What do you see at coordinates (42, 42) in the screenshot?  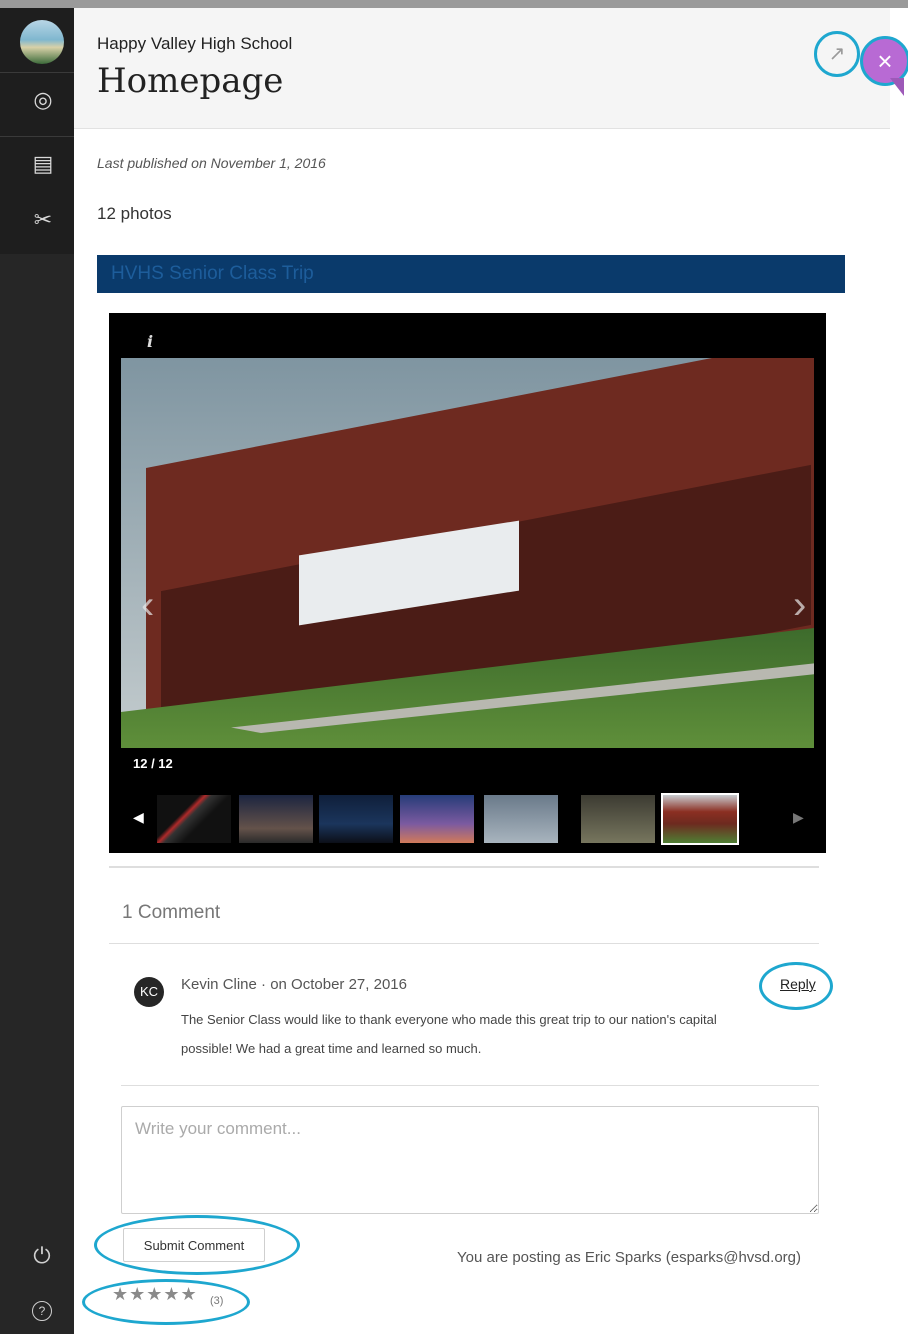 I see `user-avatar` at bounding box center [42, 42].